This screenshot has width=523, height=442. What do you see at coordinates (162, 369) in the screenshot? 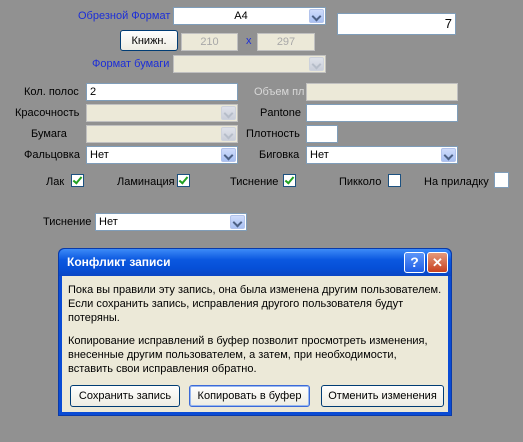
I see `message-line: вставить свои исправления обратно.` at bounding box center [162, 369].